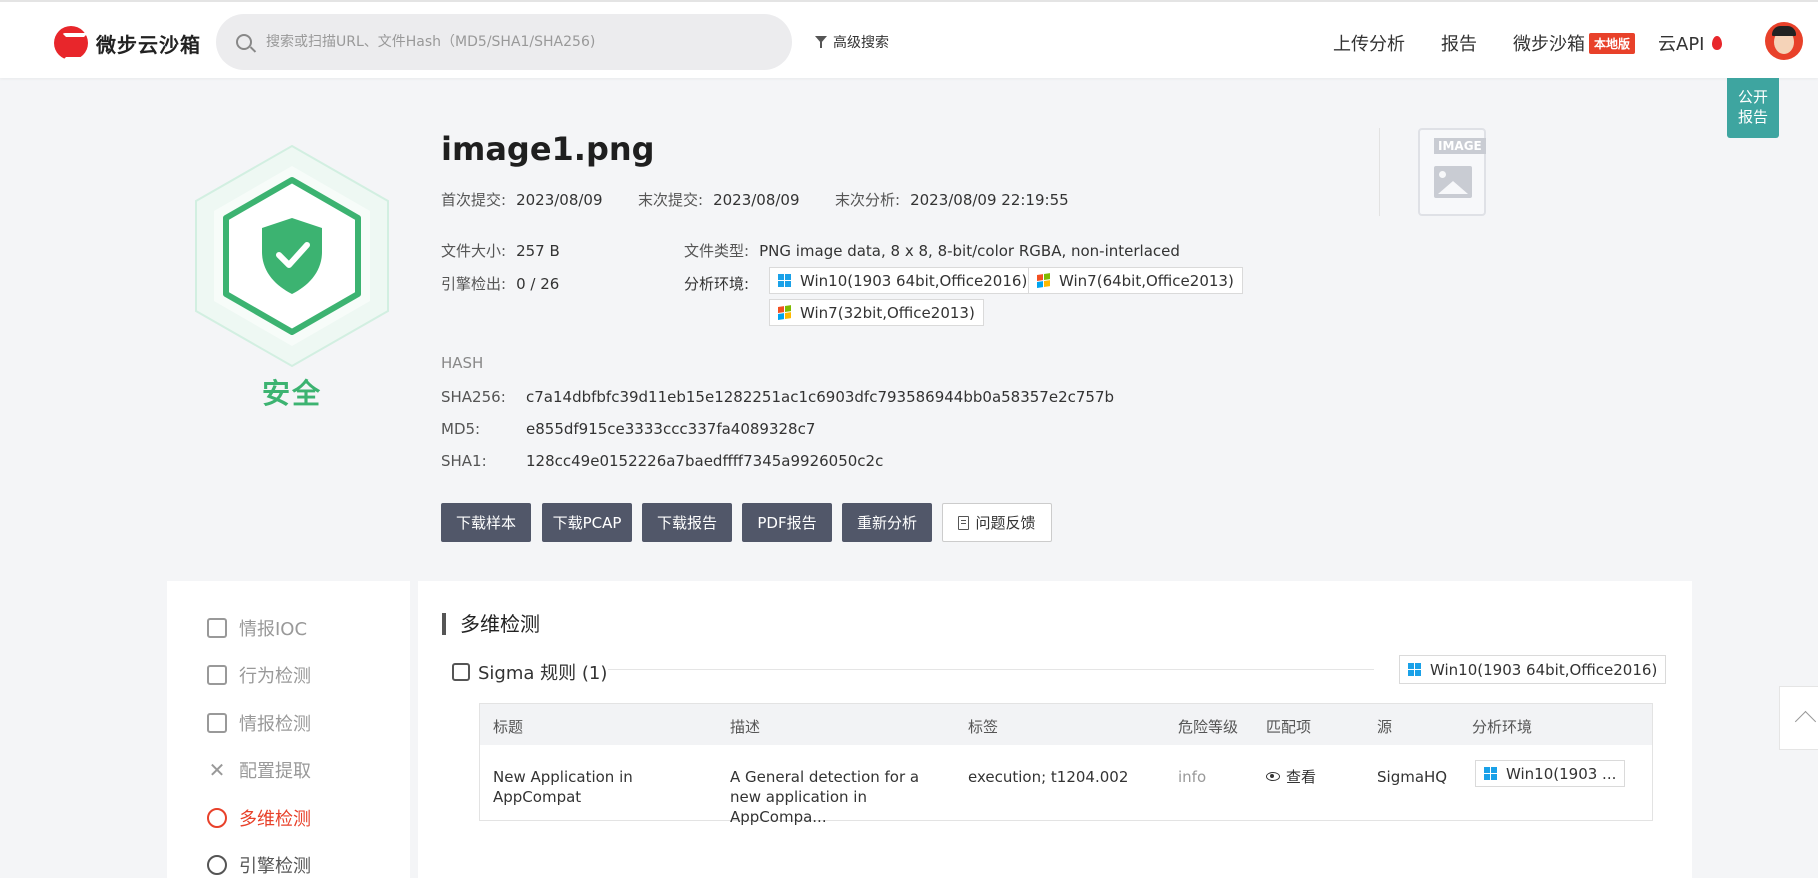  I want to click on table-header: 标题 描述 标签 危险等级 匹配项 源 分析环境, so click(1066, 724).